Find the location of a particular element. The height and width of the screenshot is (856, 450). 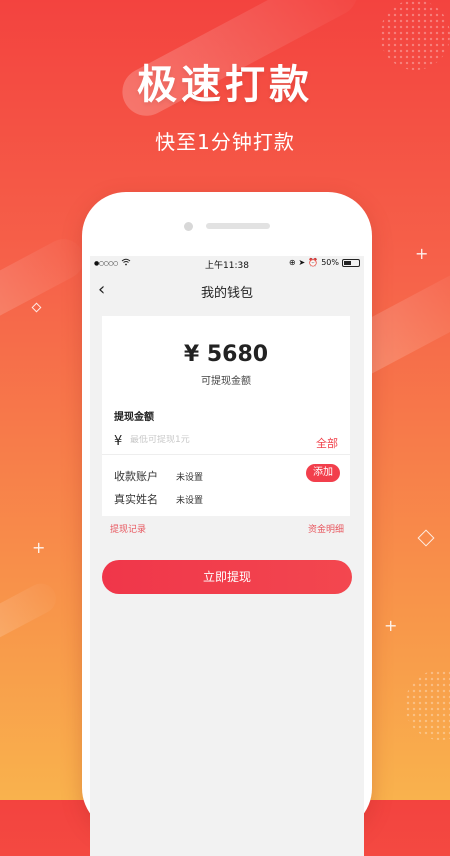

withdraw-now-button: 立即提现 is located at coordinates (227, 577).